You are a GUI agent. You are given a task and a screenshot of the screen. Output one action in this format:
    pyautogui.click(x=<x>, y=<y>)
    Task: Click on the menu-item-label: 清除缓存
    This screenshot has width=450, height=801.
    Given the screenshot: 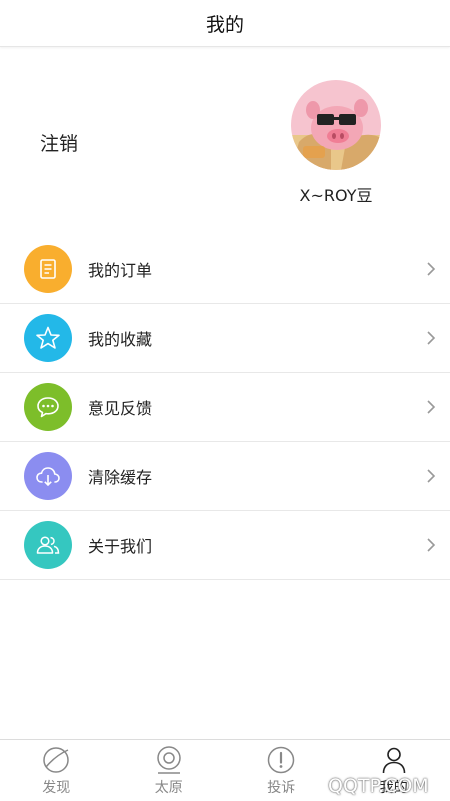 What is the action you would take?
    pyautogui.click(x=120, y=476)
    